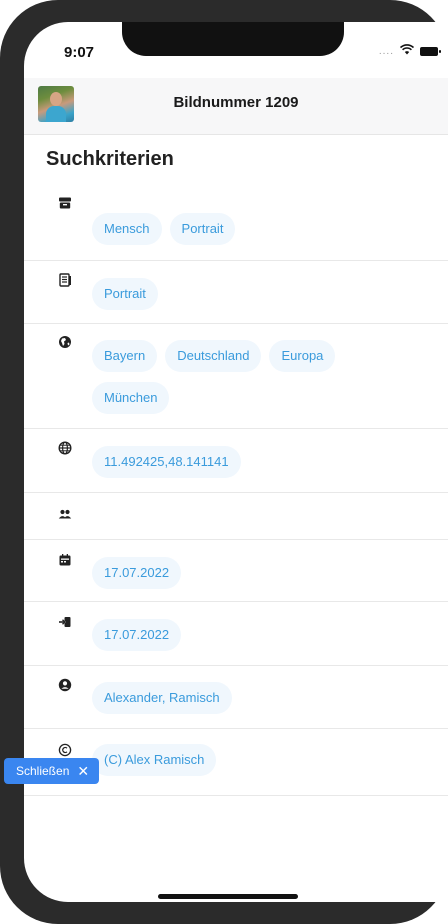 This screenshot has height=924, width=448. I want to click on sign-in-icon, so click(65, 622).